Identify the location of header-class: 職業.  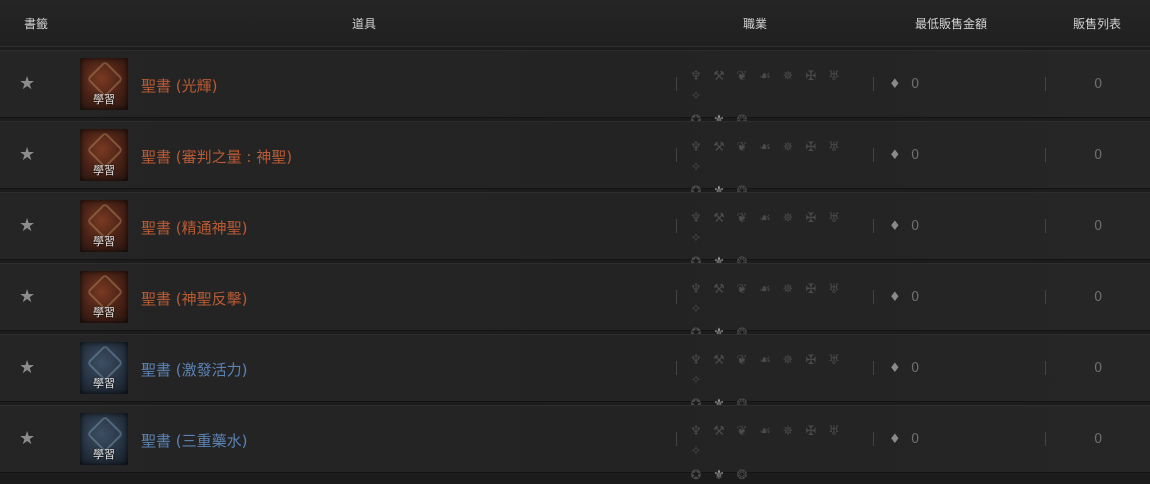
(755, 23).